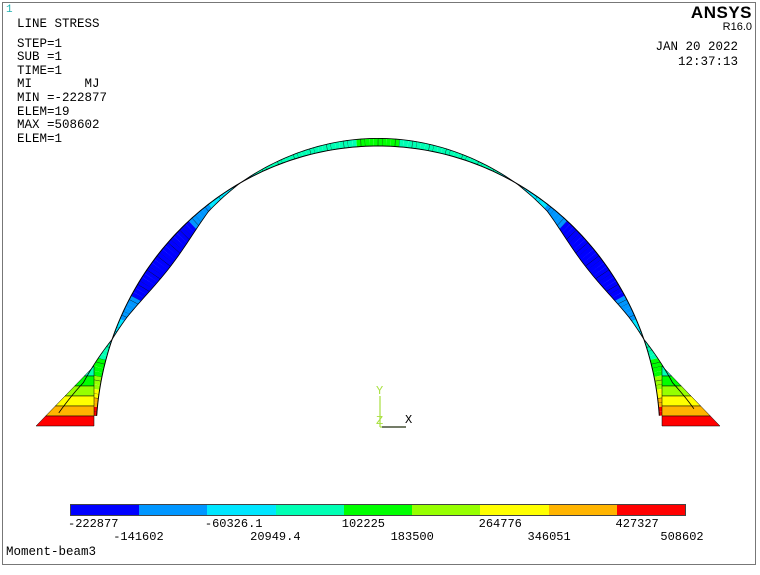 The image size is (760, 575). Describe the element at coordinates (379, 421) in the screenshot. I see `triad-z-label: Z` at that location.